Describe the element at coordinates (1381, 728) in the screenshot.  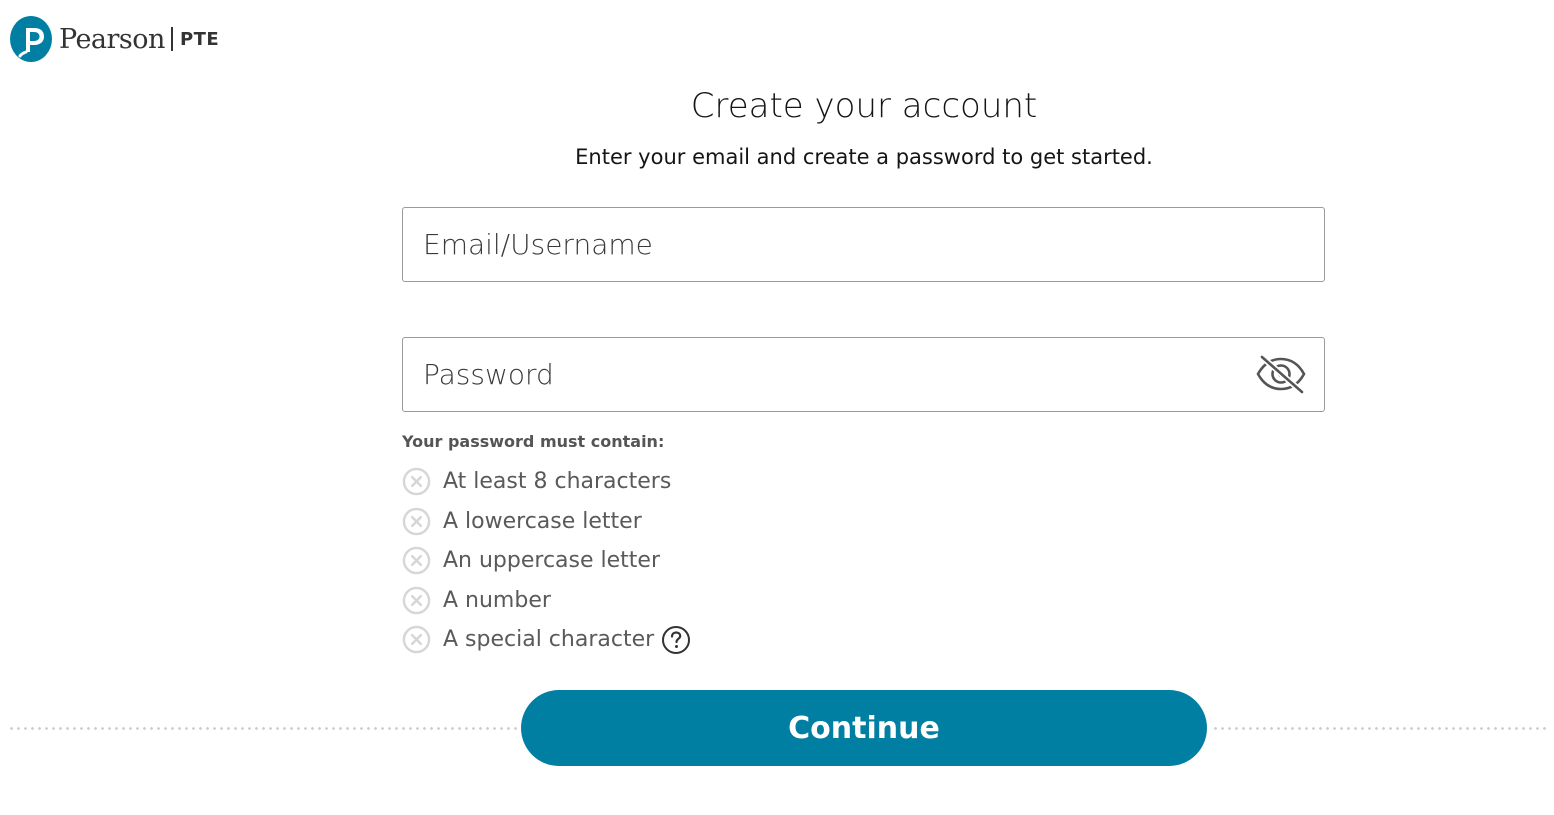
I see `dotted-divider-right` at that location.